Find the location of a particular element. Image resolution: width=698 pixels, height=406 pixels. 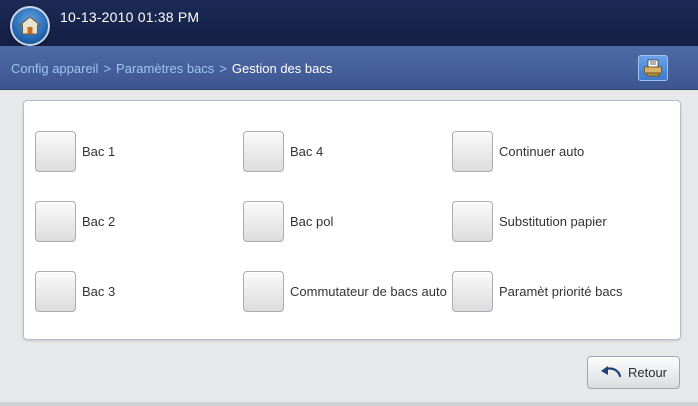

breadcrumb-item-parametres-bacs: Paramètres bacs is located at coordinates (165, 68).